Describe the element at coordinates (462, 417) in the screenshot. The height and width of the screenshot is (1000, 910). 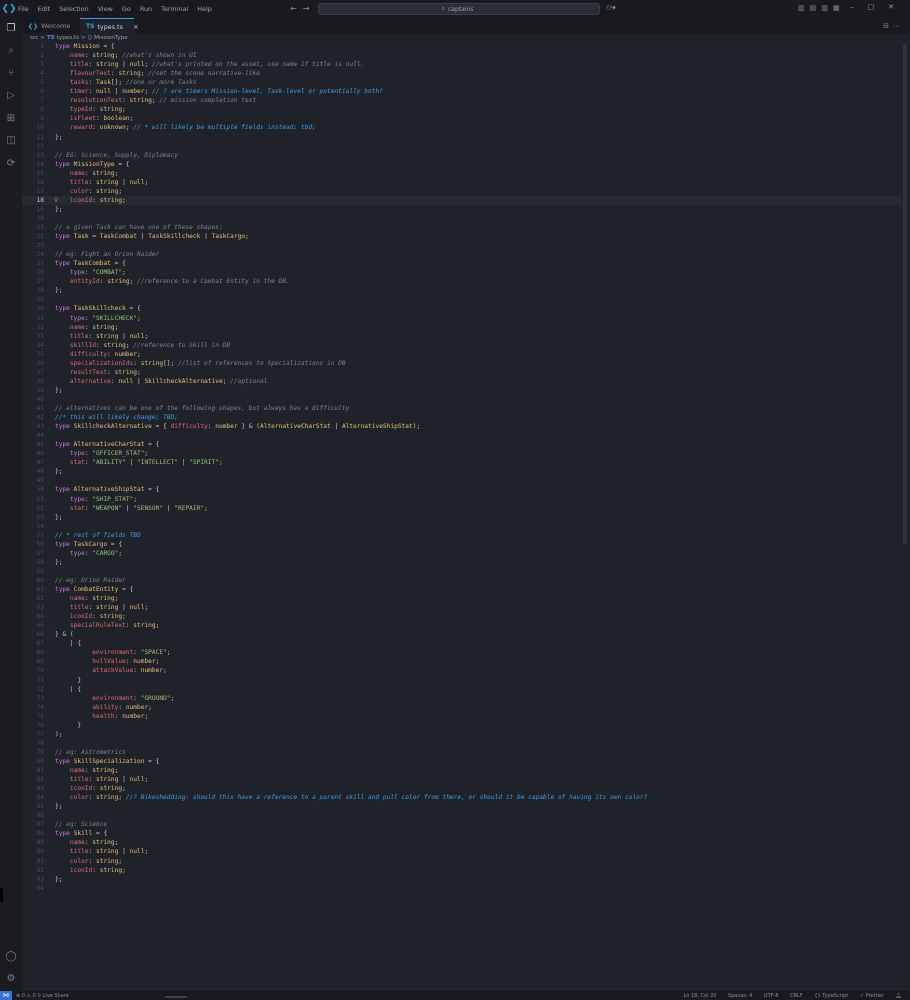
I see `code-line: 42 //* this will likely change; TBD;` at that location.